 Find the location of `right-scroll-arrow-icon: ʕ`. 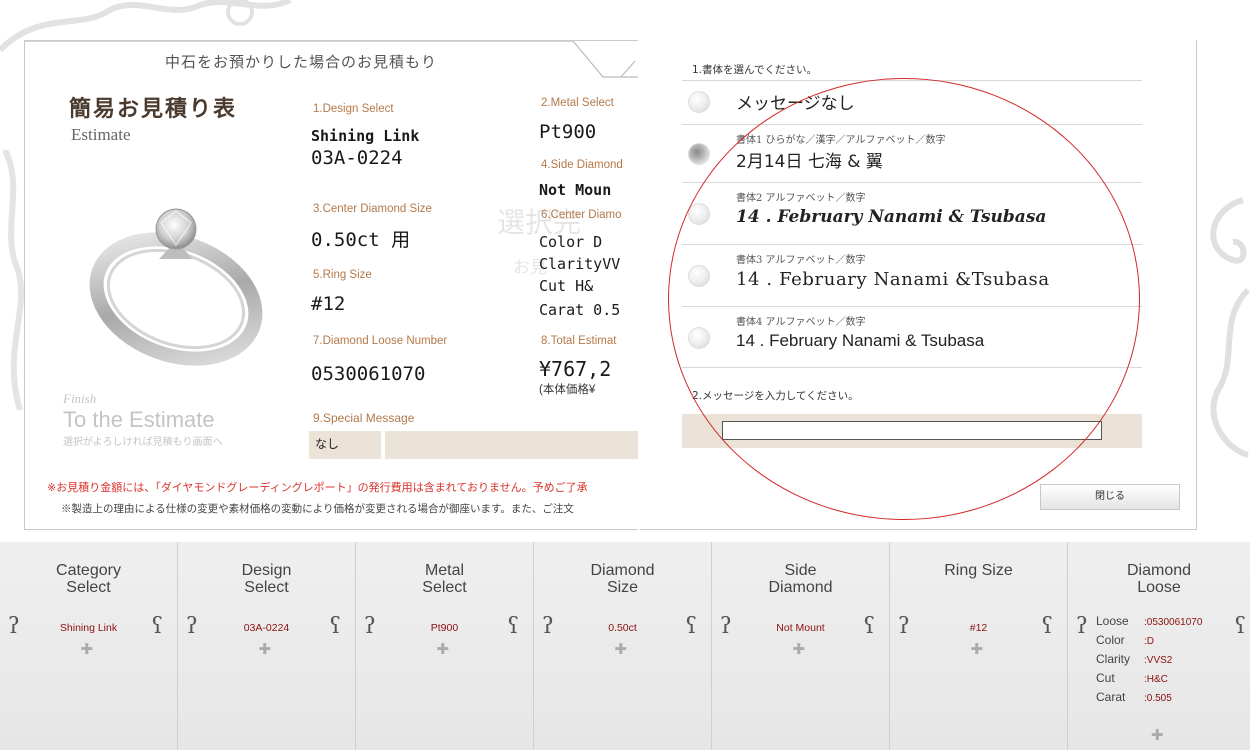

right-scroll-arrow-icon: ʕ is located at coordinates (1240, 626).